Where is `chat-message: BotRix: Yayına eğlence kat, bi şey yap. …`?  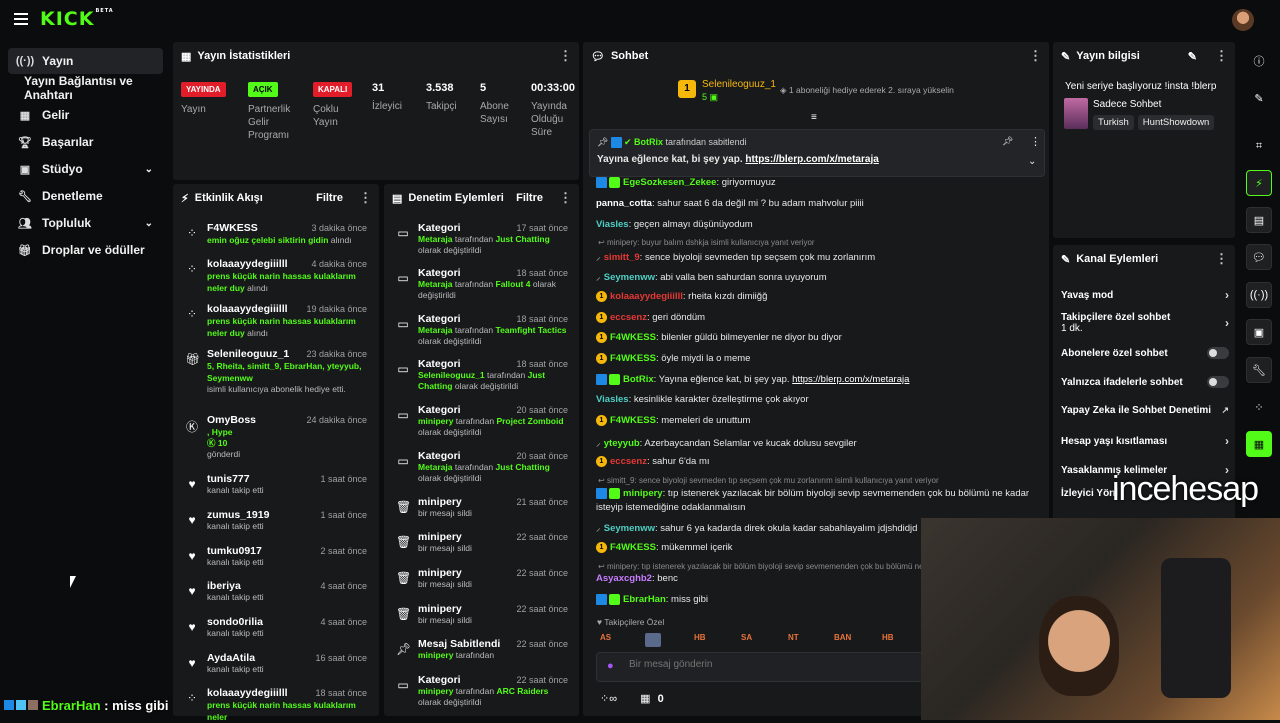 chat-message: BotRix: Yayına eğlence kat, bi şey yap. … is located at coordinates (752, 379).